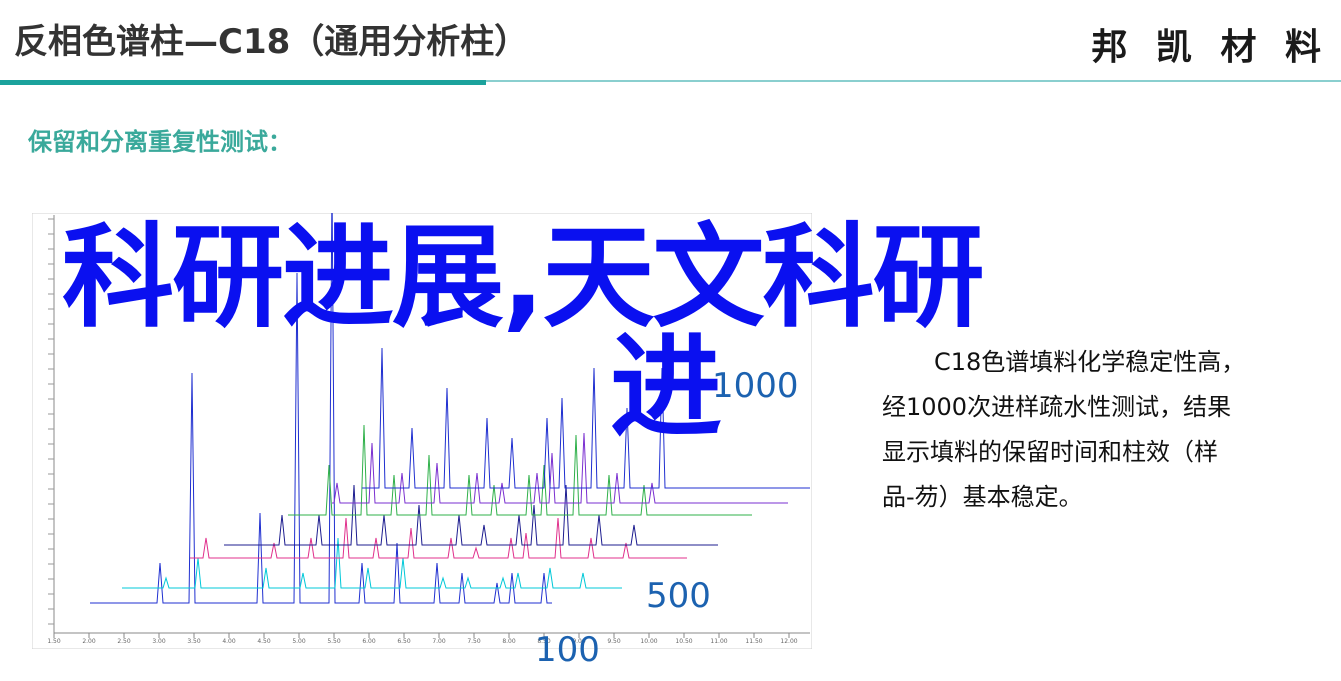 The image size is (1341, 681). What do you see at coordinates (264, 641) in the screenshot?
I see `x-tick-label: 4.50` at bounding box center [264, 641].